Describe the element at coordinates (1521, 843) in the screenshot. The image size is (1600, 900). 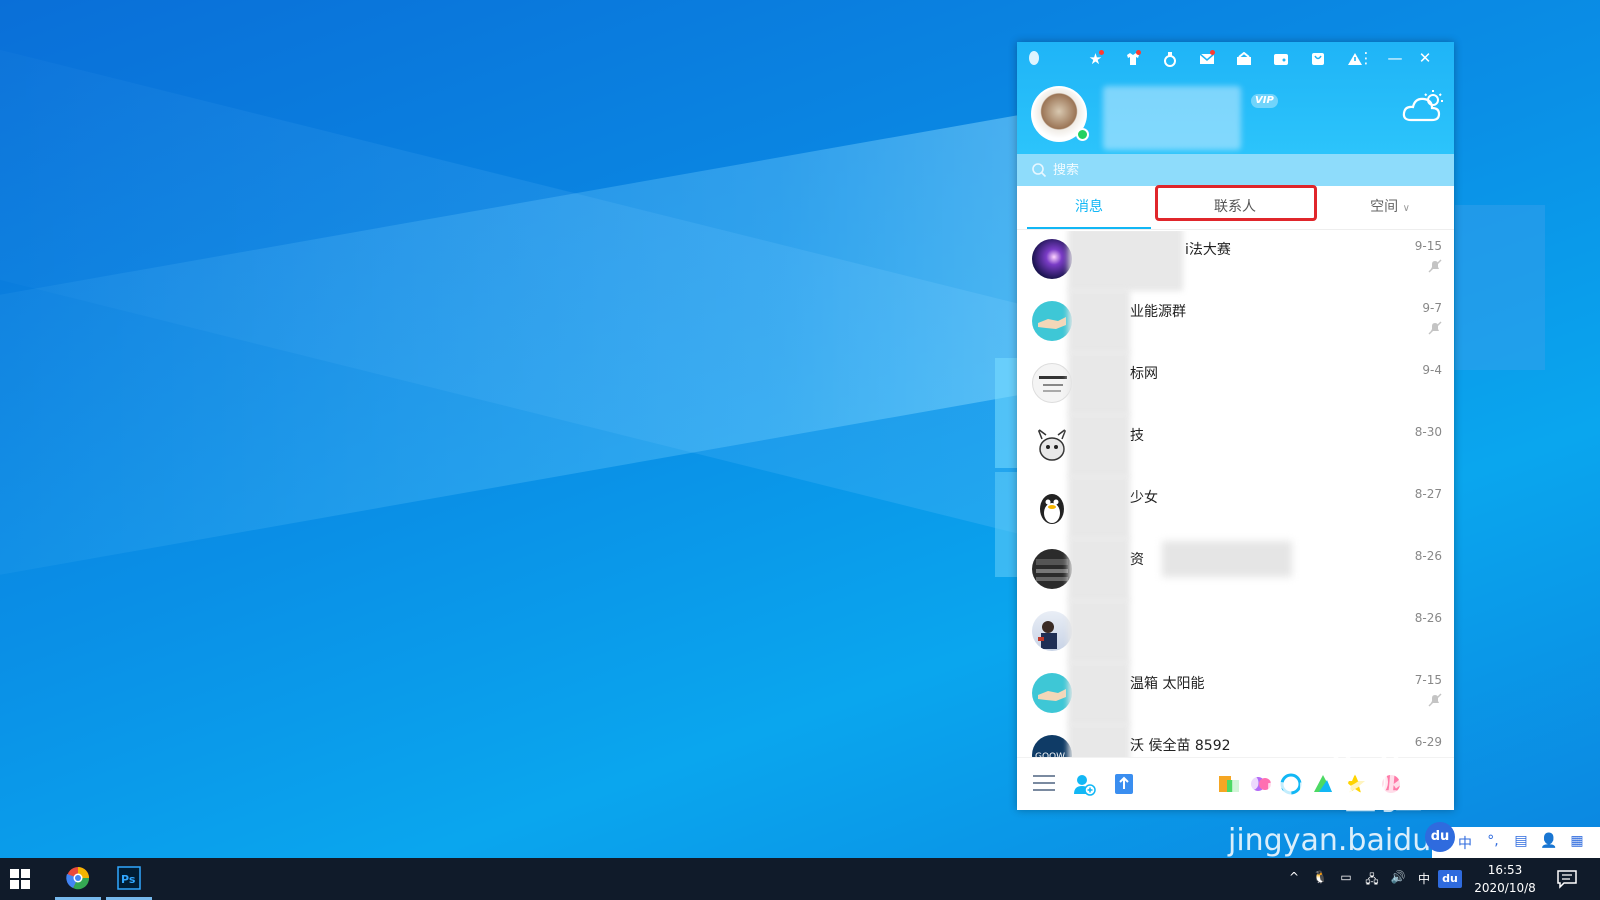
I see `ime-keyboard-button: ▤` at that location.